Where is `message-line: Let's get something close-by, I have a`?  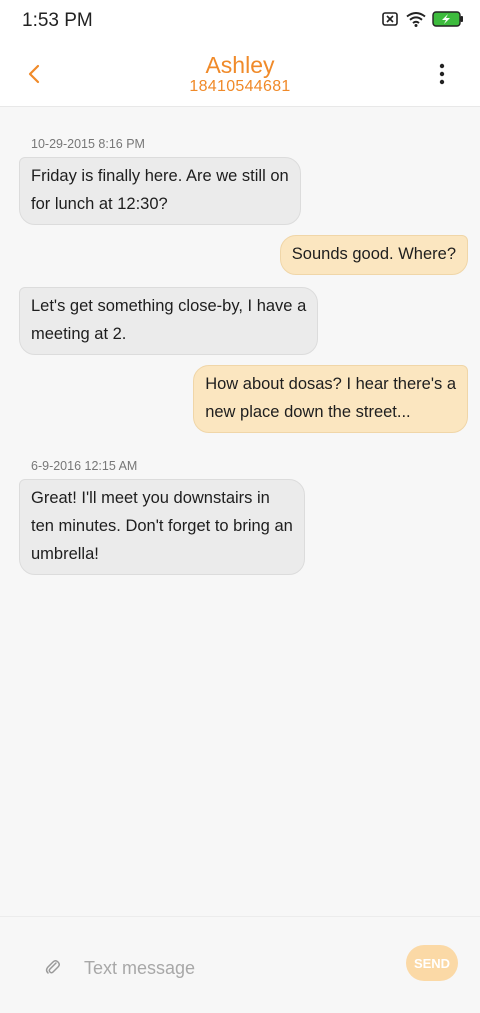
message-line: Let's get something close-by, I have a is located at coordinates (169, 306).